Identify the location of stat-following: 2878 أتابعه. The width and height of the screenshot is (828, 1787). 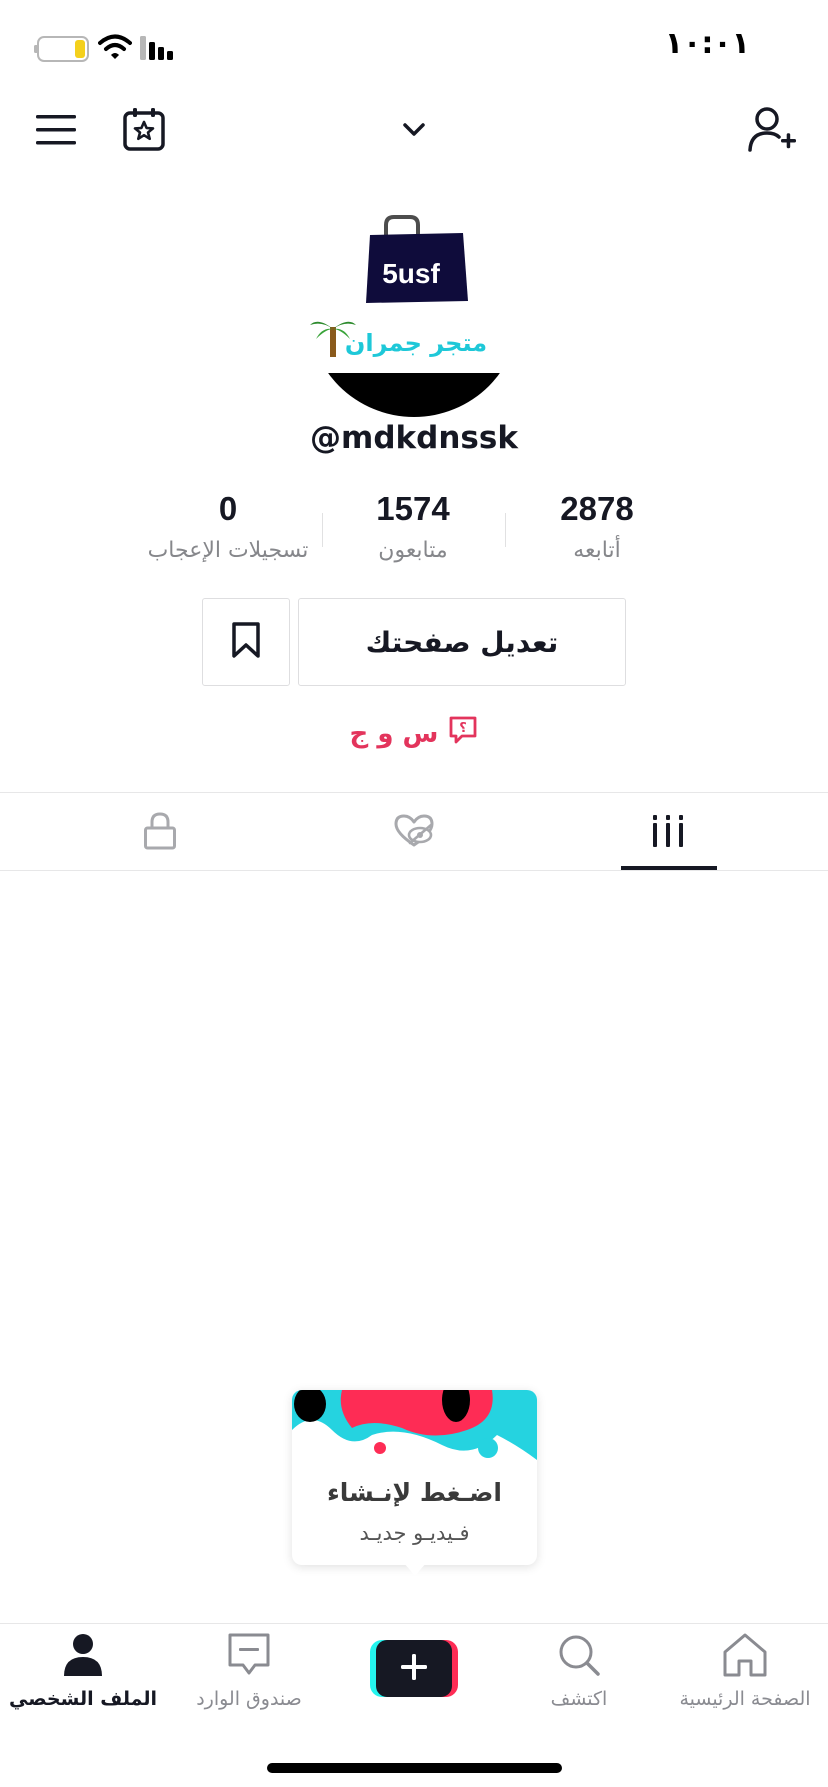
(597, 526).